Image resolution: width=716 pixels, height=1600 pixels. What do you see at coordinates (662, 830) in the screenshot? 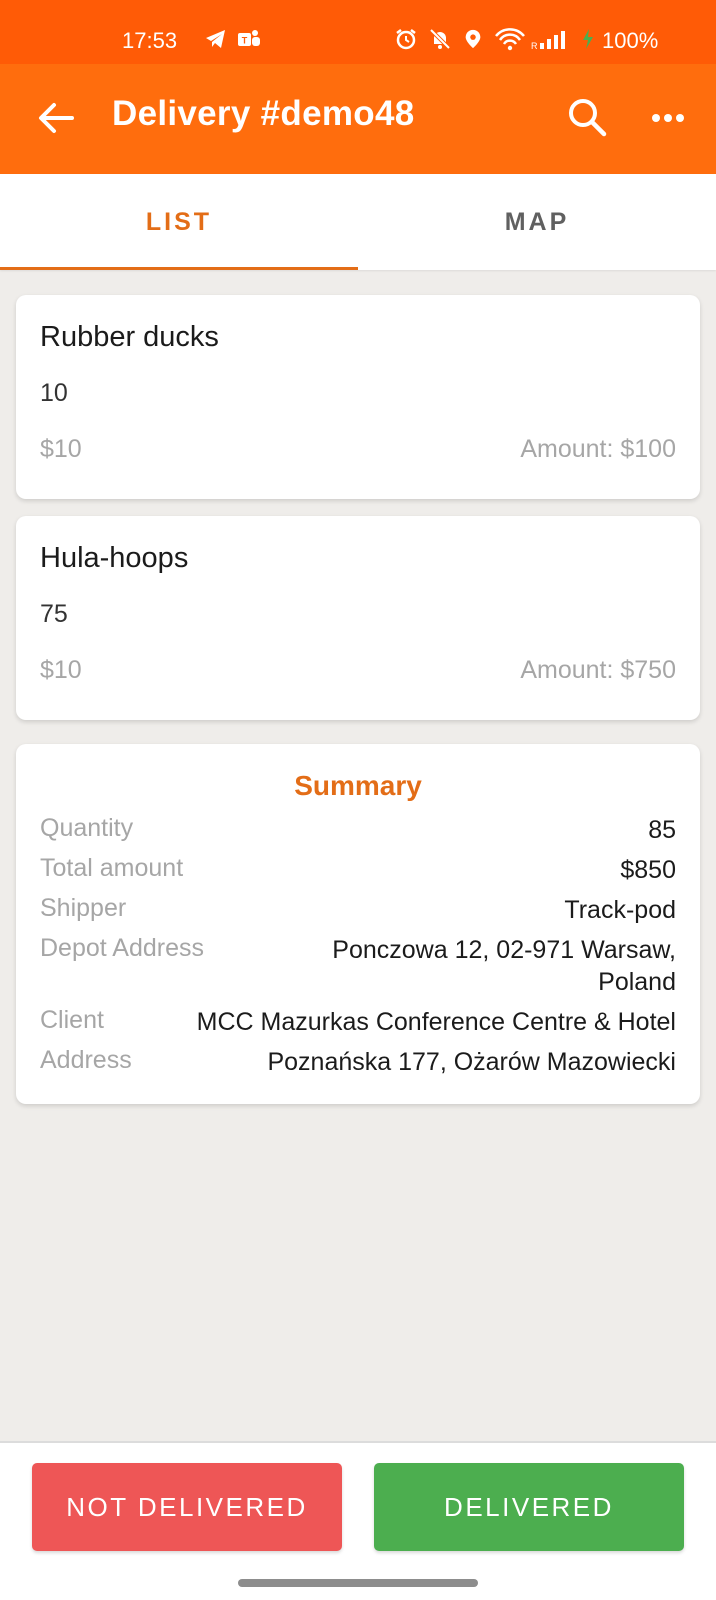
I see `summary-value: 85` at bounding box center [662, 830].